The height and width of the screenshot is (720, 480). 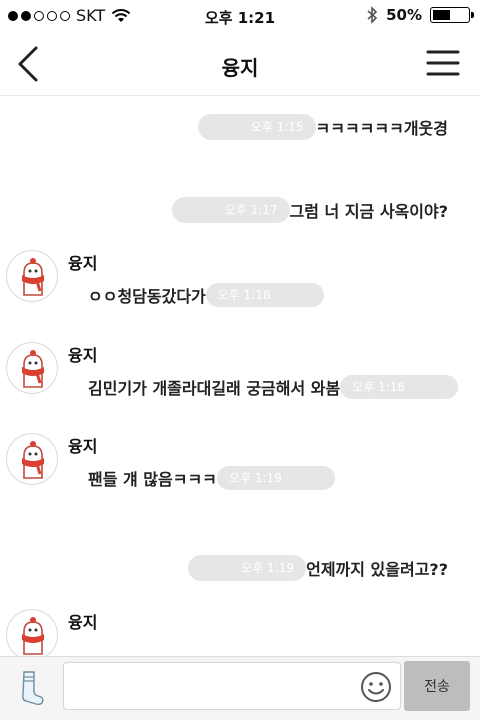 I want to click on sent-message: 오후 1:17 그럼 너 지금 사옥이야?, so click(x=309, y=210).